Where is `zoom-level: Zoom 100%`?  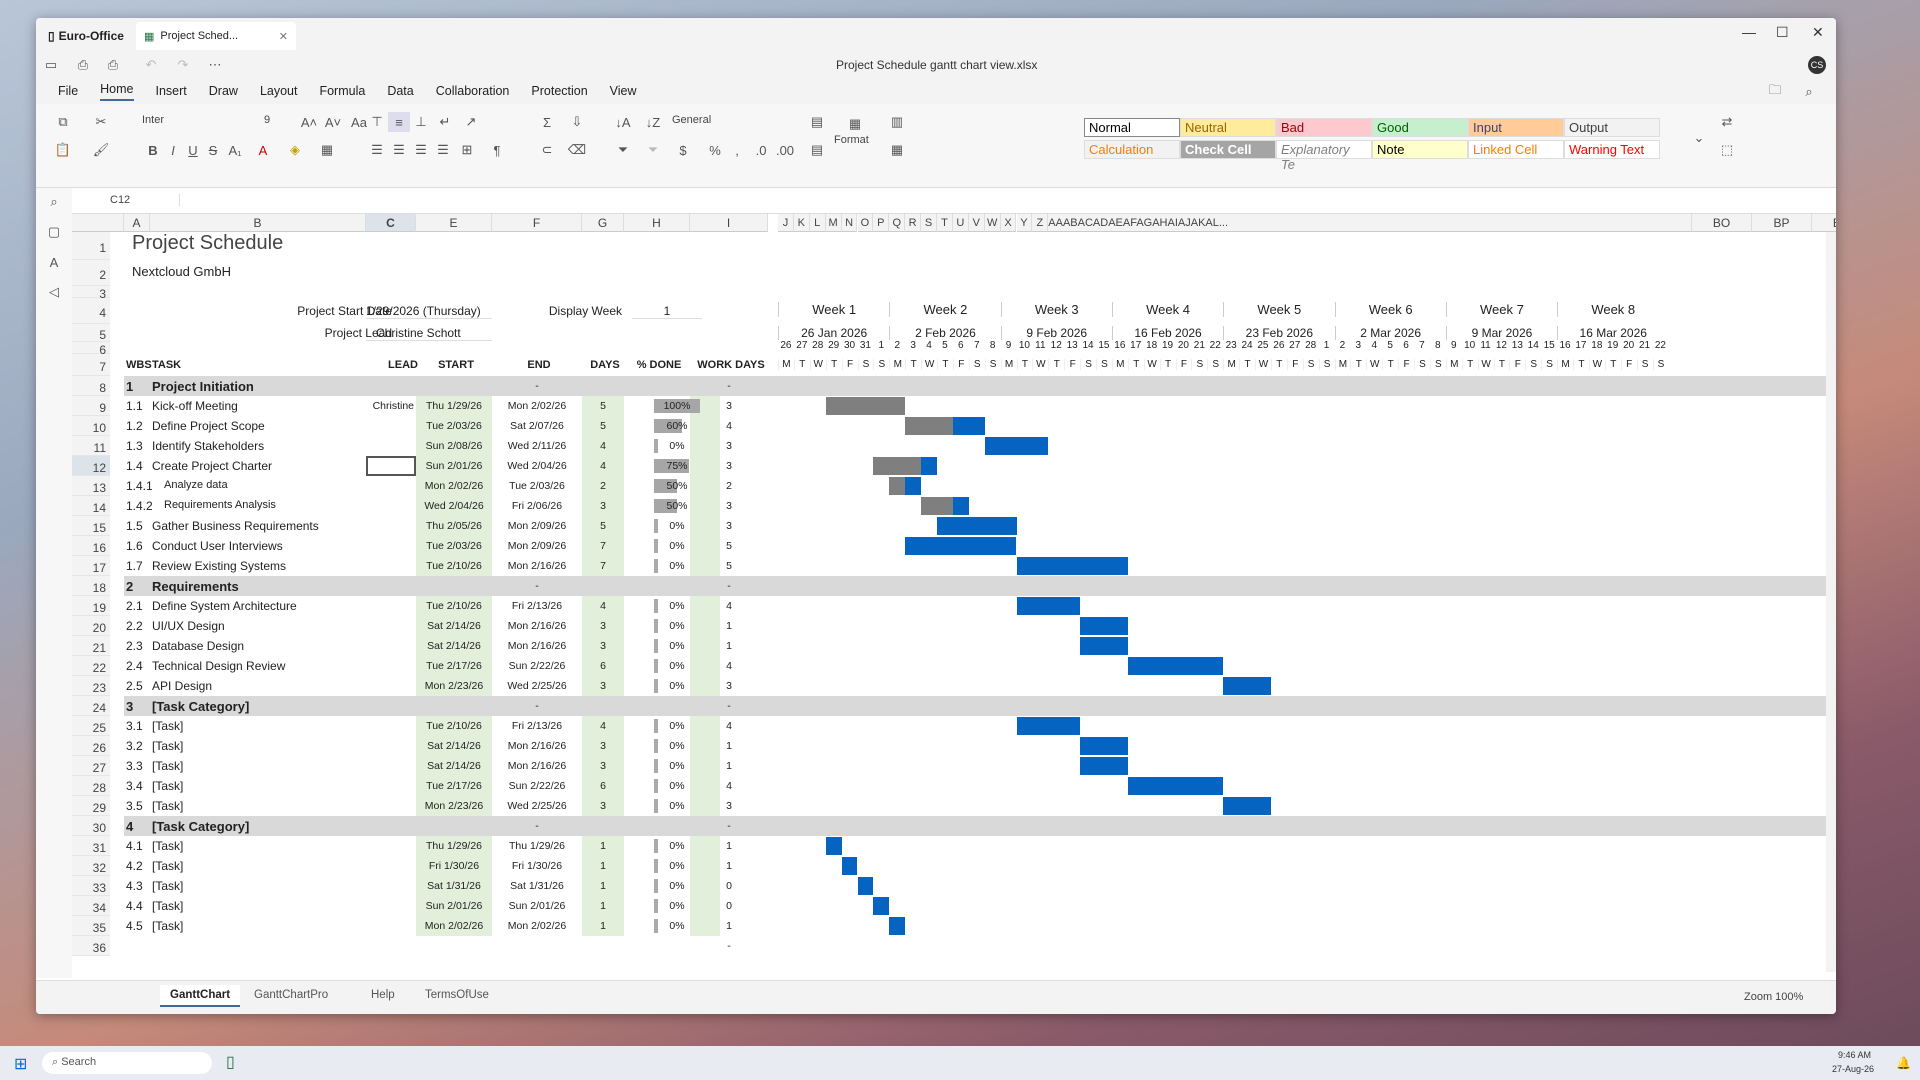
zoom-level: Zoom 100% is located at coordinates (1773, 997).